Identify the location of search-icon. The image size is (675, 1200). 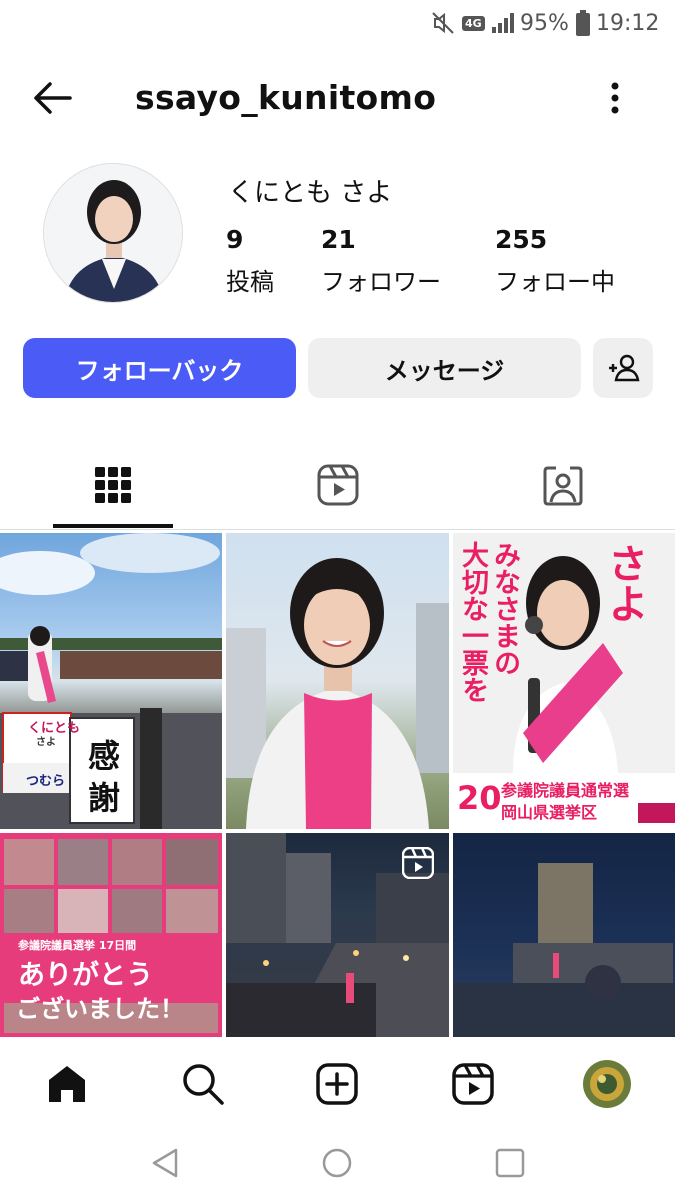
(203, 1084).